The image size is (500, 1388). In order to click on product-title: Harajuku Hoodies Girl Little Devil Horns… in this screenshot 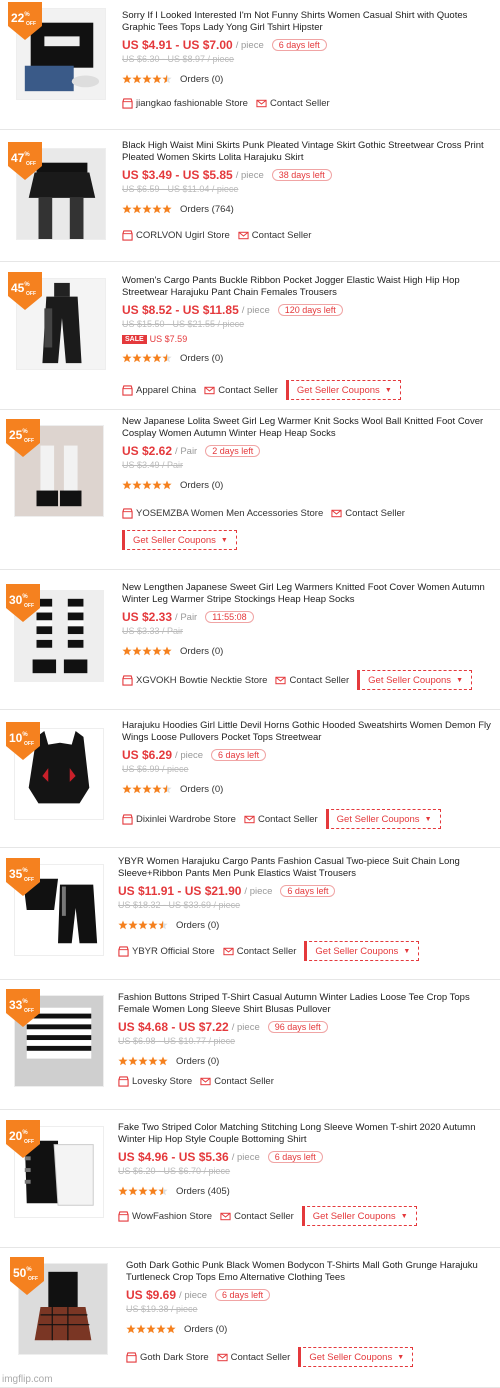, I will do `click(309, 732)`.